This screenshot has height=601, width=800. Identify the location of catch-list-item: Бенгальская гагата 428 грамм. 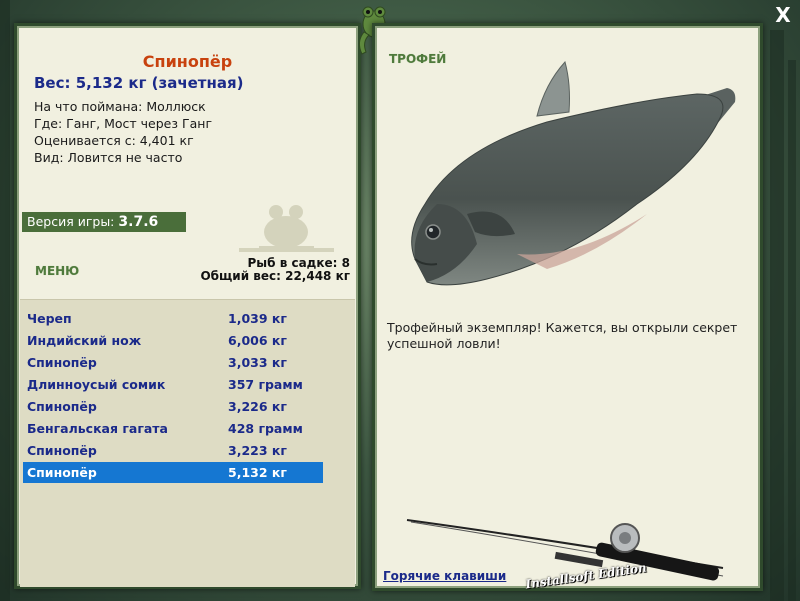
(173, 428).